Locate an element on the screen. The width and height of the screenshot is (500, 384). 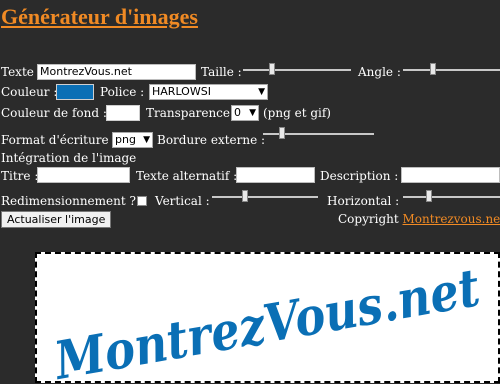
font-select: HARLOWSI ▼ is located at coordinates (208, 92).